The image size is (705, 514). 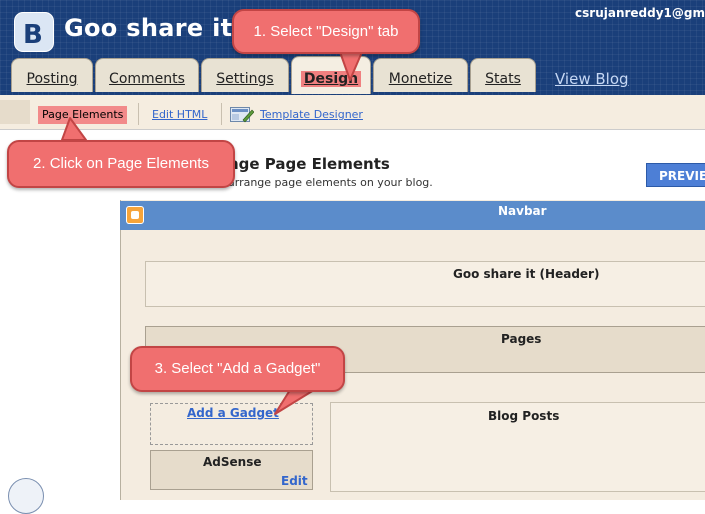 I want to click on header-widget-label: Goo share it (Header), so click(x=526, y=274).